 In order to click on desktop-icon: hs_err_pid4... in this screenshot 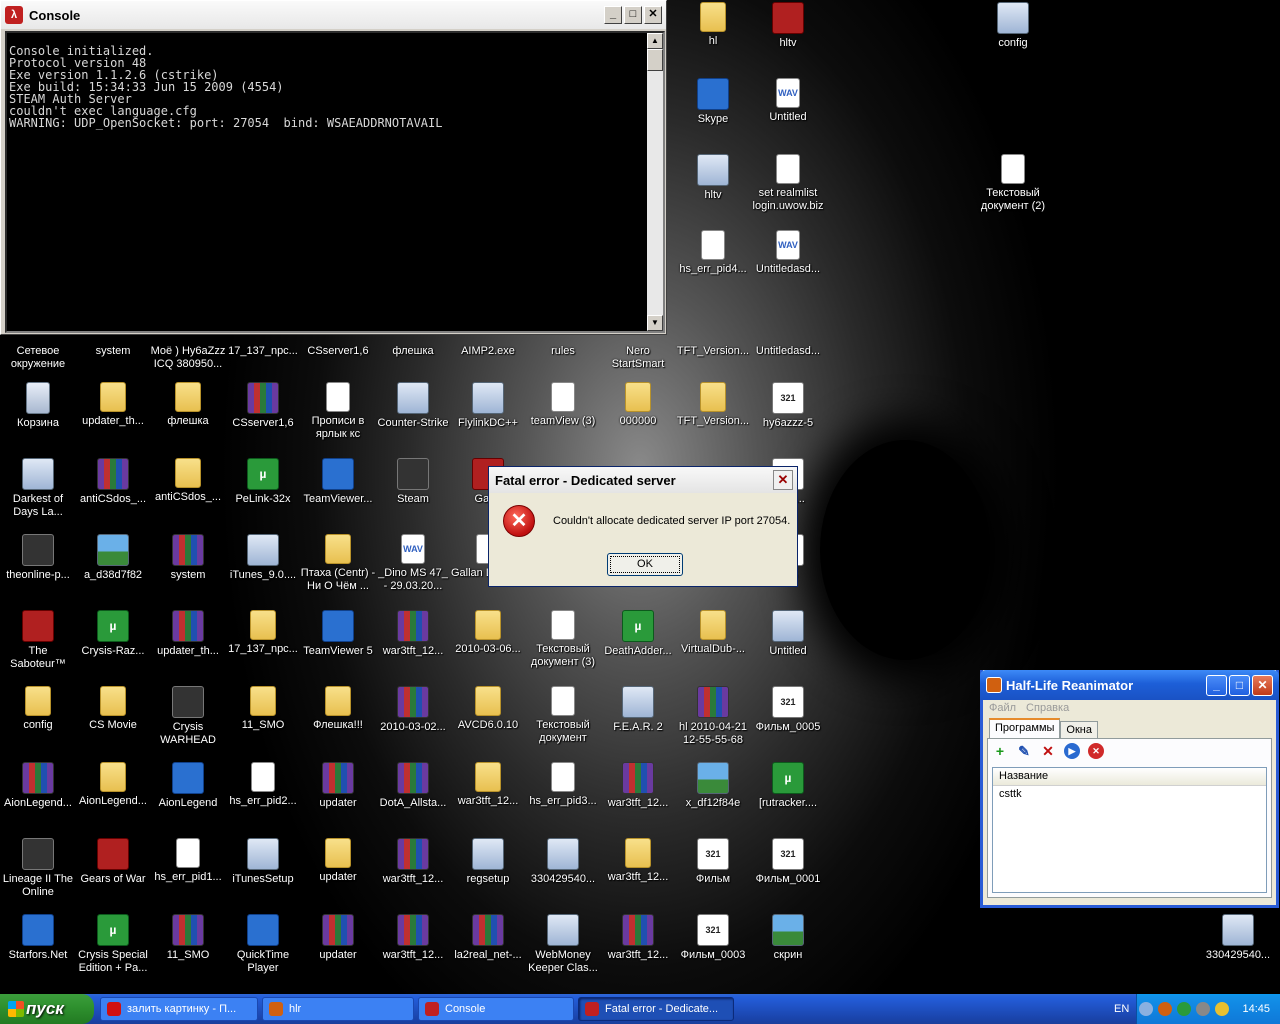, I will do `click(713, 266)`.